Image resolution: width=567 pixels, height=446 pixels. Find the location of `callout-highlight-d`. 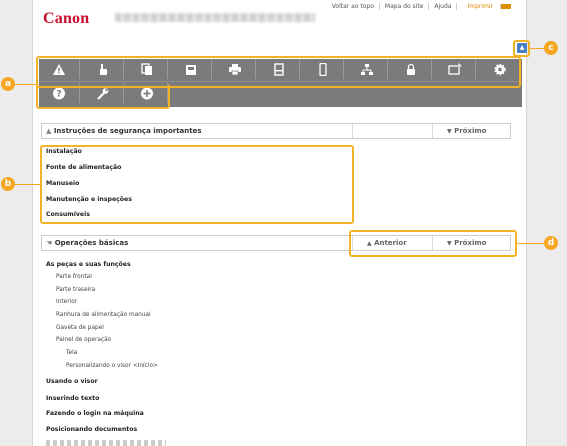

callout-highlight-d is located at coordinates (433, 243).